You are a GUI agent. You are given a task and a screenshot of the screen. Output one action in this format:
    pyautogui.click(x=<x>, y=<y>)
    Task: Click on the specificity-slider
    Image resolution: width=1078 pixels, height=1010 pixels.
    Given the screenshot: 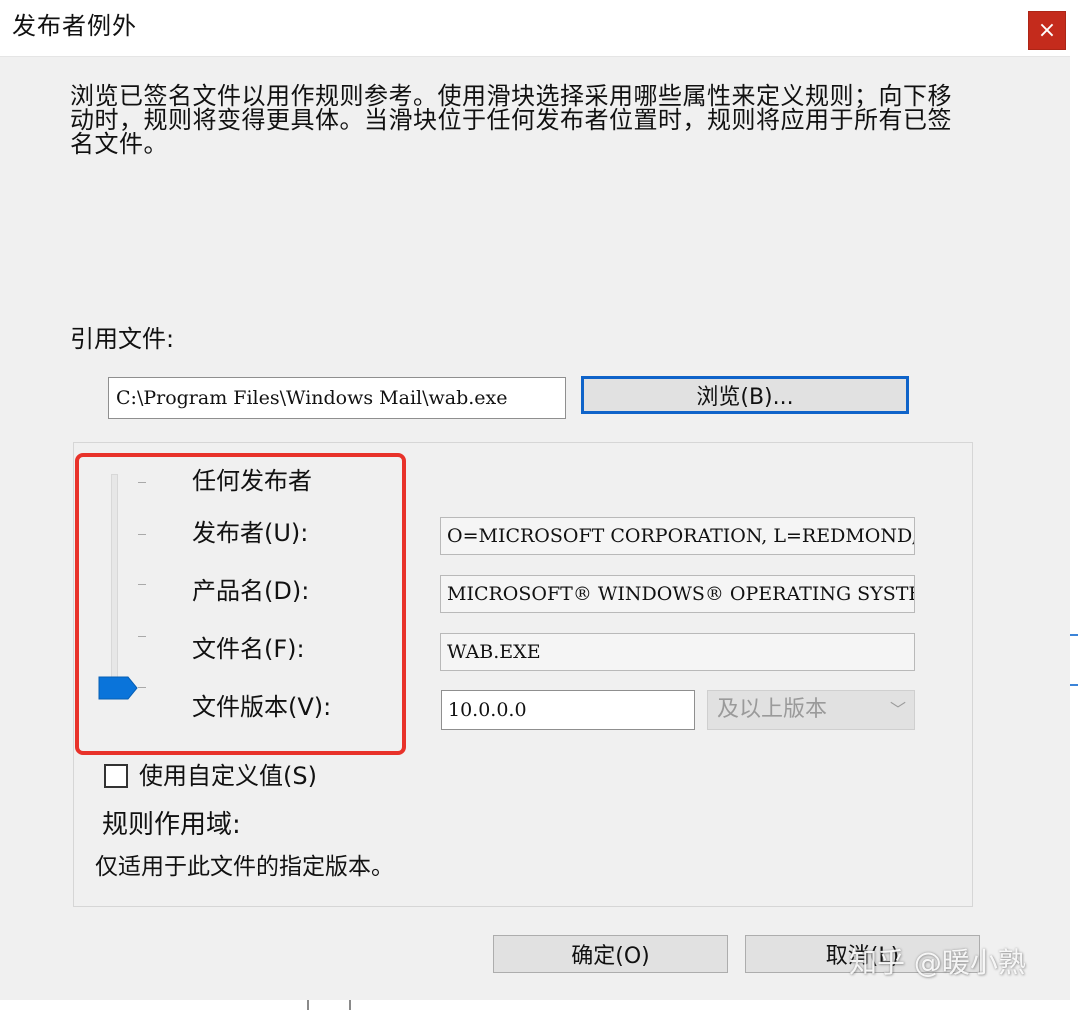 What is the action you would take?
    pyautogui.click(x=114, y=583)
    